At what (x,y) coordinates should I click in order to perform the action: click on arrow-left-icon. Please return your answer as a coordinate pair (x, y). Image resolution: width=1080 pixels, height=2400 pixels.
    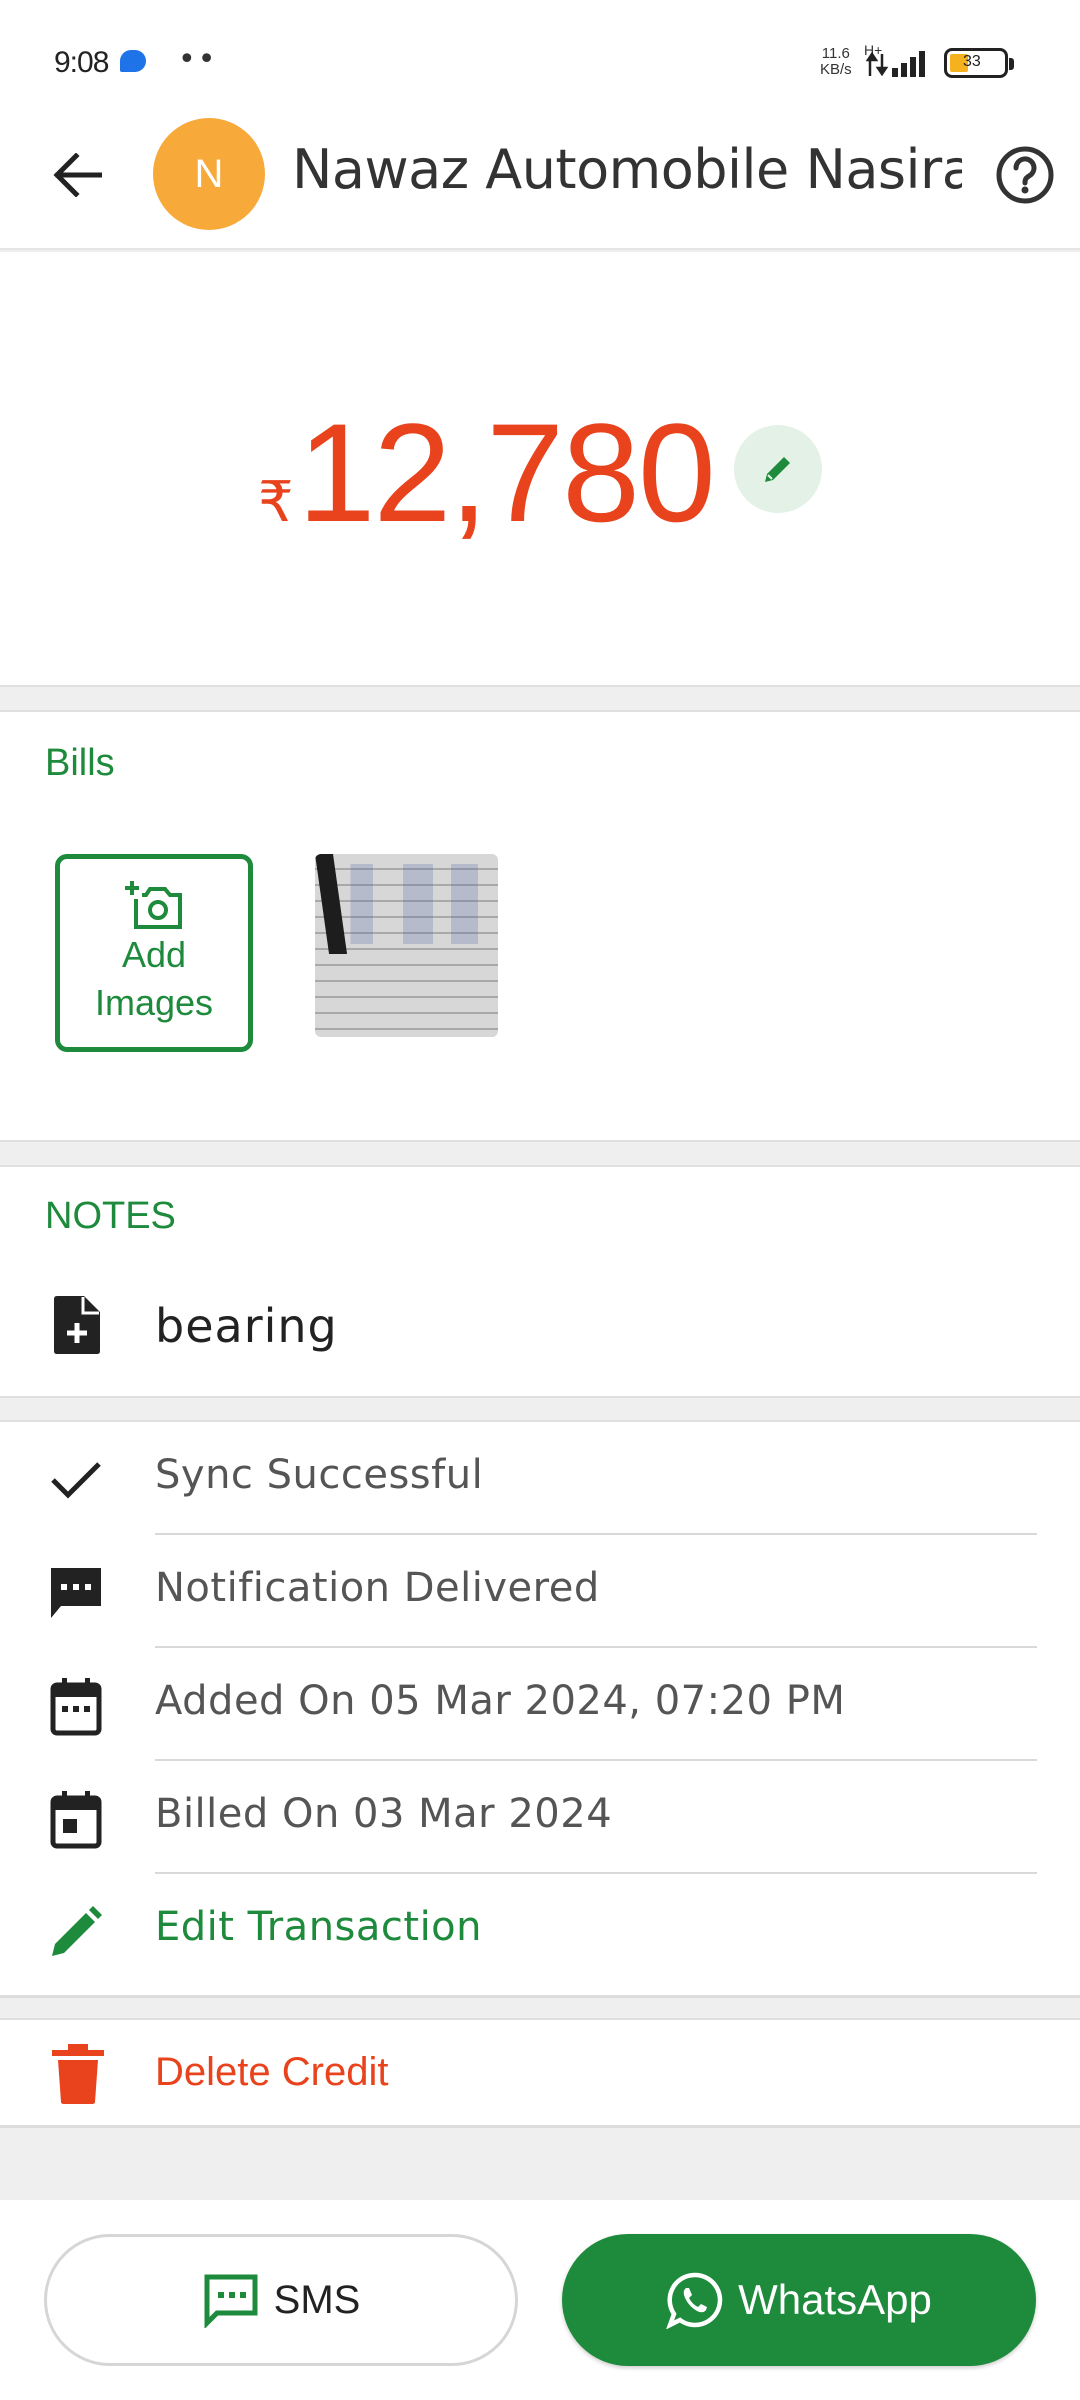
    Looking at the image, I should click on (77, 175).